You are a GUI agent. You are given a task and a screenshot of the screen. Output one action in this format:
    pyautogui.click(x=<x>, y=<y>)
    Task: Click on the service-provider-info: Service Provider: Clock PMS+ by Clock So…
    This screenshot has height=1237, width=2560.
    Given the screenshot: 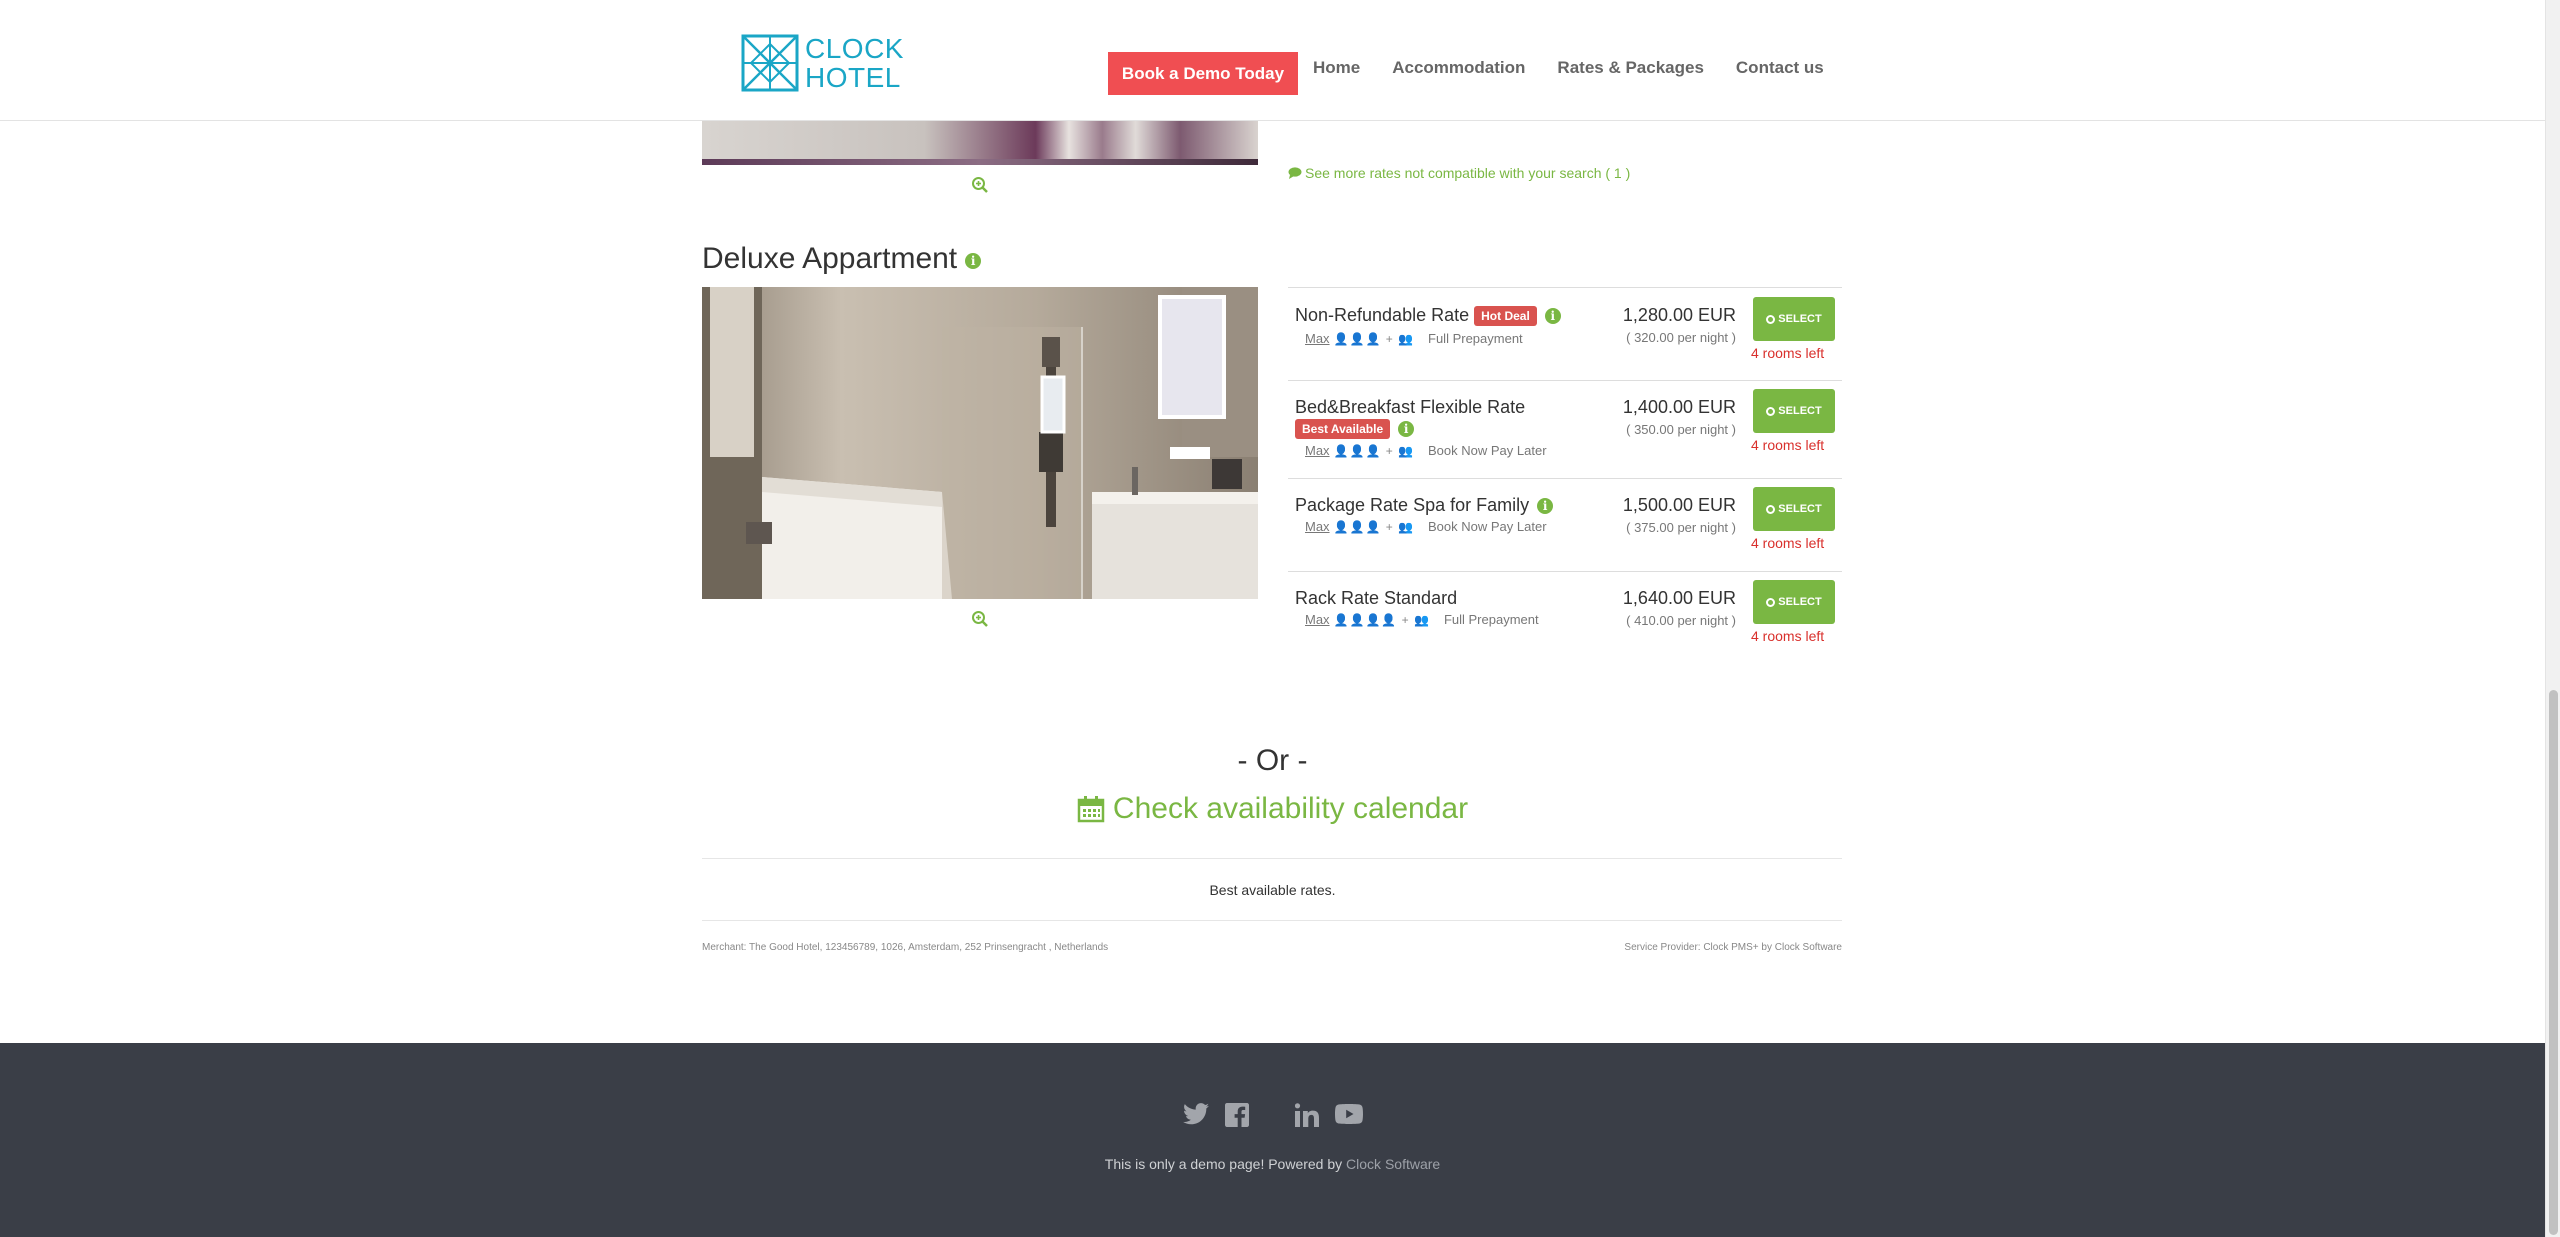 What is the action you would take?
    pyautogui.click(x=1733, y=947)
    